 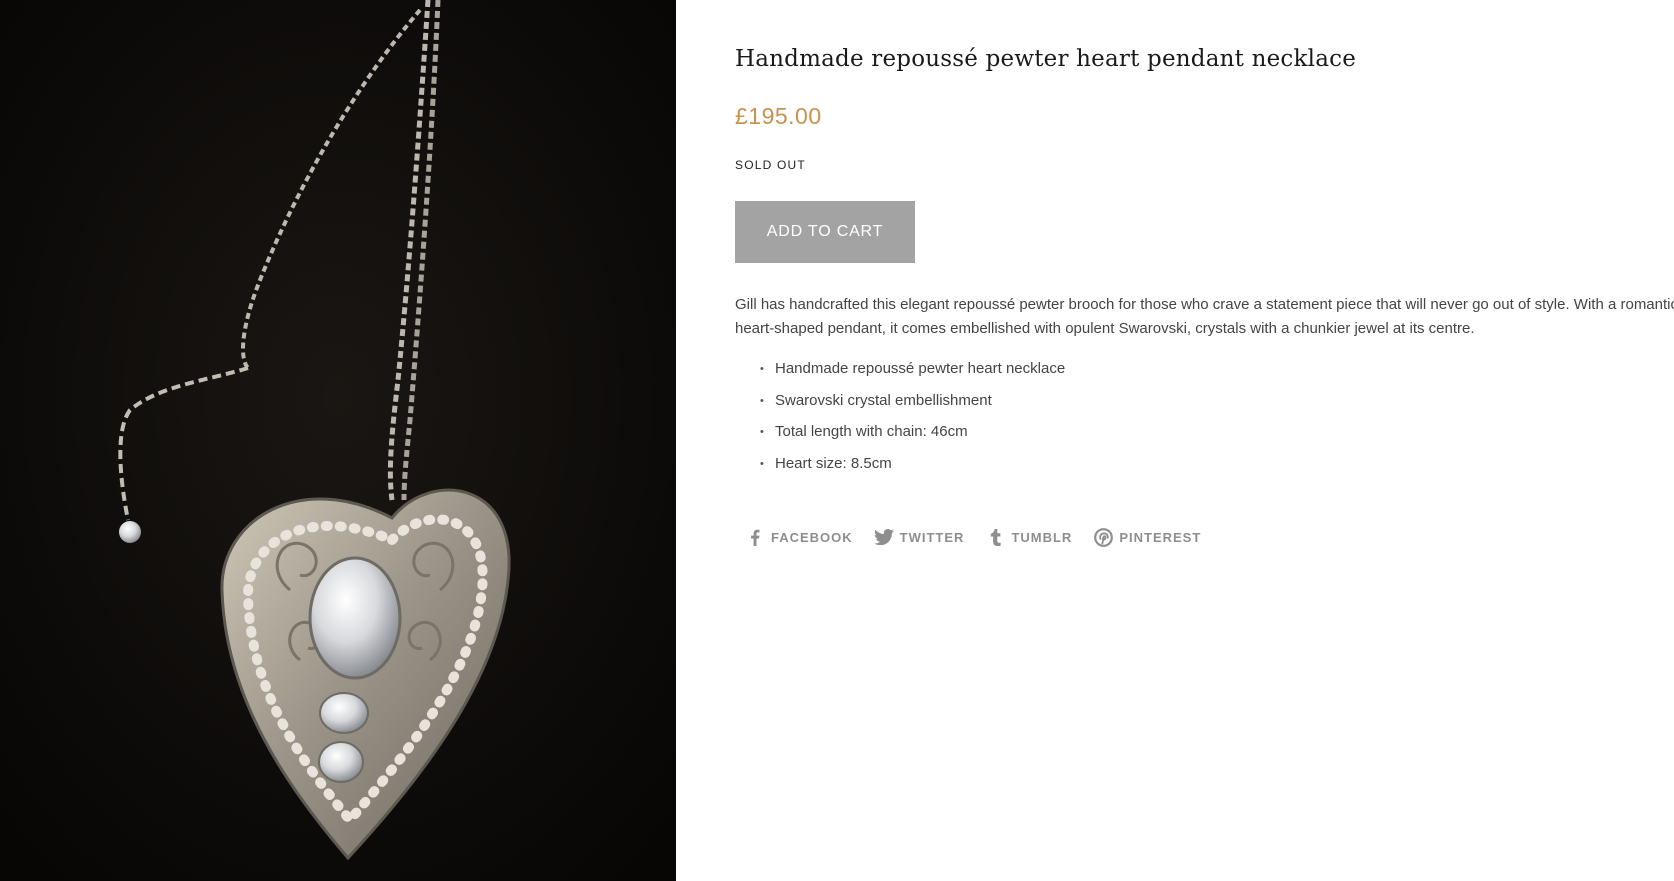 What do you see at coordinates (983, 537) in the screenshot?
I see `social-share-bar: FACEBOOK TWITTER TUMBLR PINTEREST` at bounding box center [983, 537].